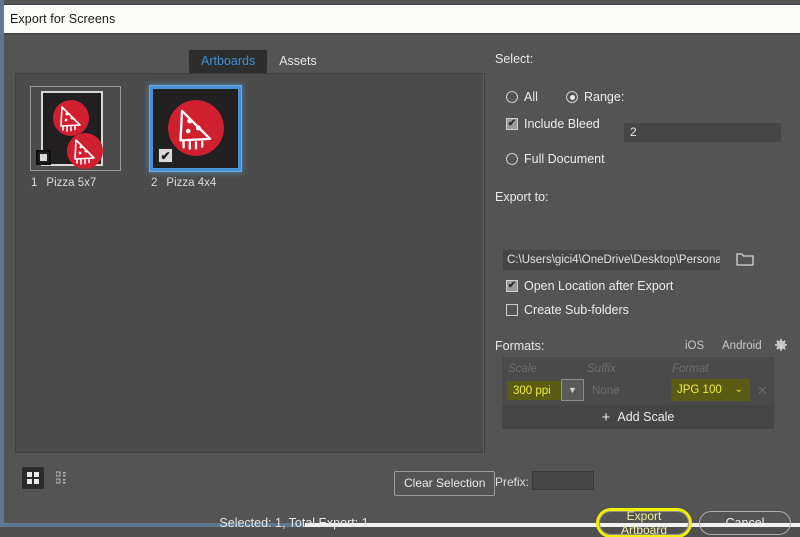 This screenshot has width=800, height=537. Describe the element at coordinates (445, 483) in the screenshot. I see `clear-selection-button: Clear Selection` at that location.